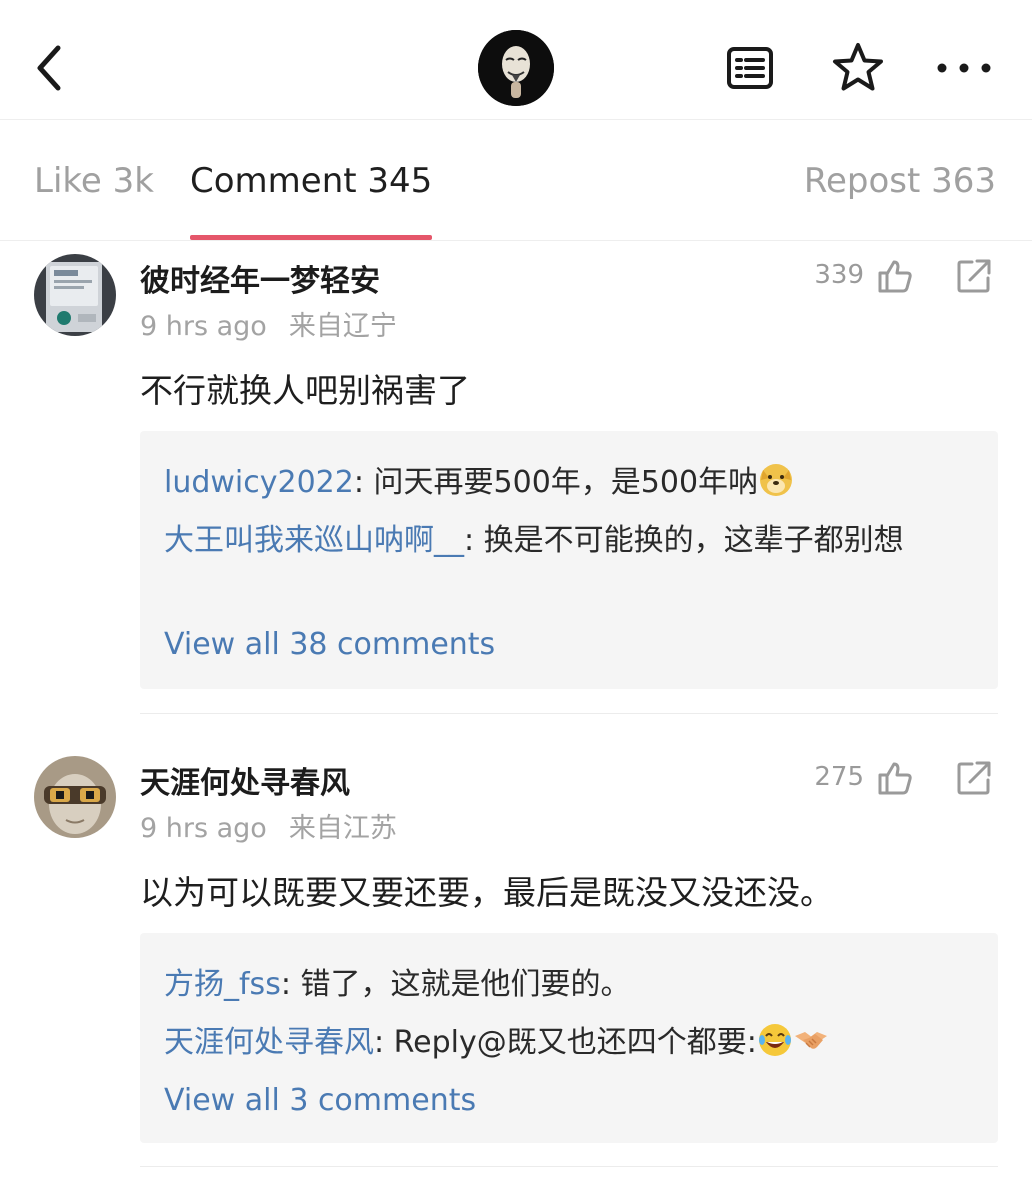 The image size is (1032, 1200). I want to click on hard-drive-avatar-image, so click(75, 295).